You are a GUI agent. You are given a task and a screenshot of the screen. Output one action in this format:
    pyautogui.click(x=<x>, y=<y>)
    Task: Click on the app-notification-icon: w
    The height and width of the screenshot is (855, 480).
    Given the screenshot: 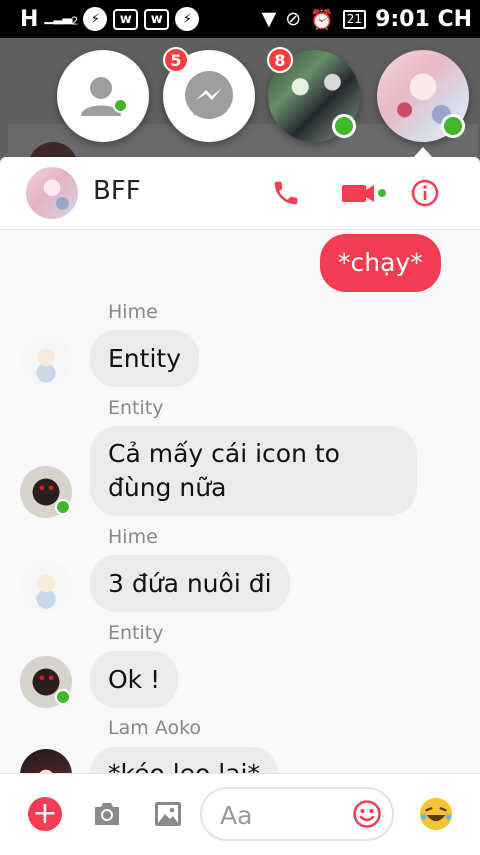 What is the action you would take?
    pyautogui.click(x=126, y=19)
    